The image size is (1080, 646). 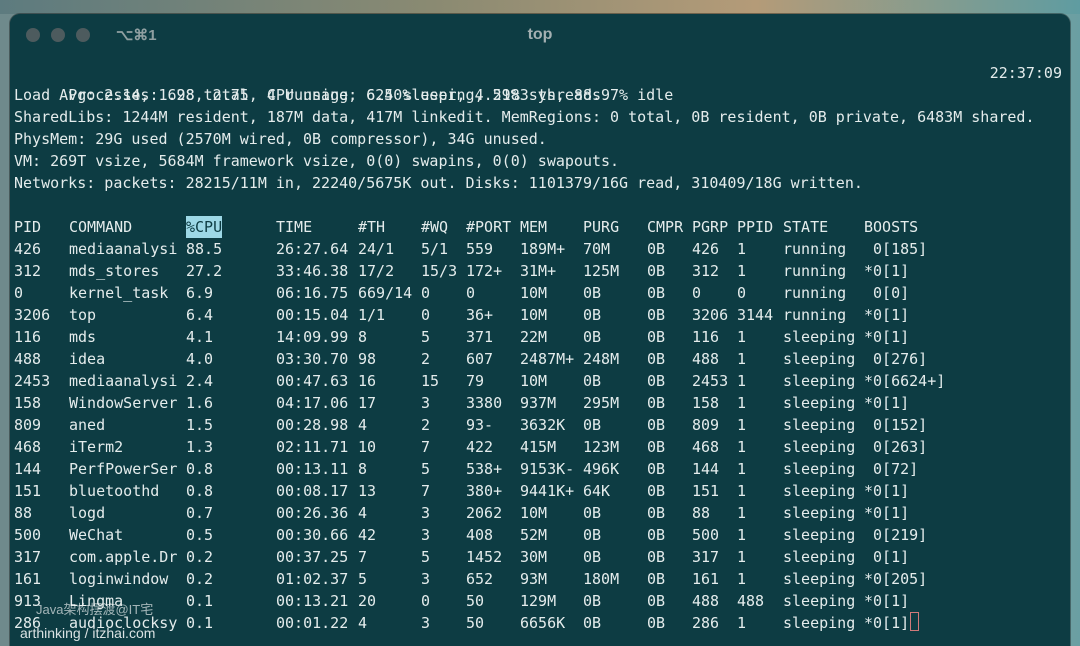 I want to click on cell-pid: 161, so click(x=28, y=579).